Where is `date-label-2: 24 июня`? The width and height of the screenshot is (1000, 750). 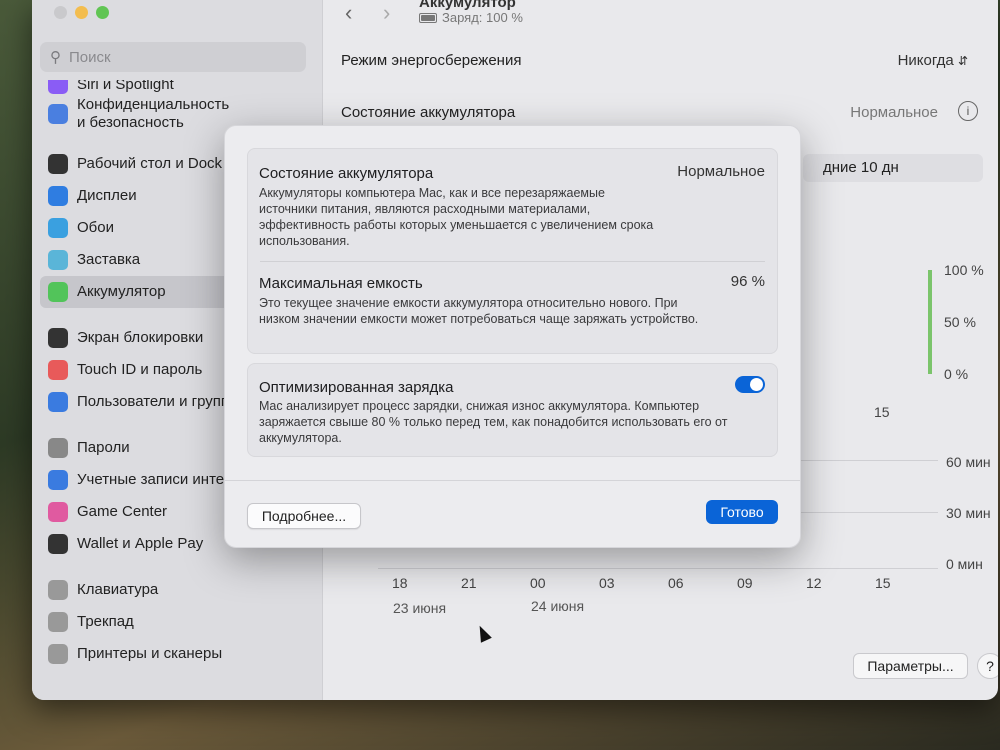
date-label-2: 24 июня is located at coordinates (558, 606).